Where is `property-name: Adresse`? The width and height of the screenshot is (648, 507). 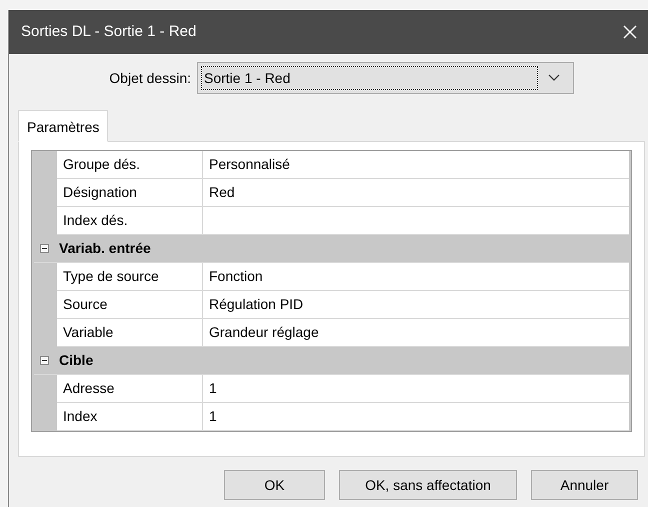 property-name: Adresse is located at coordinates (130, 388).